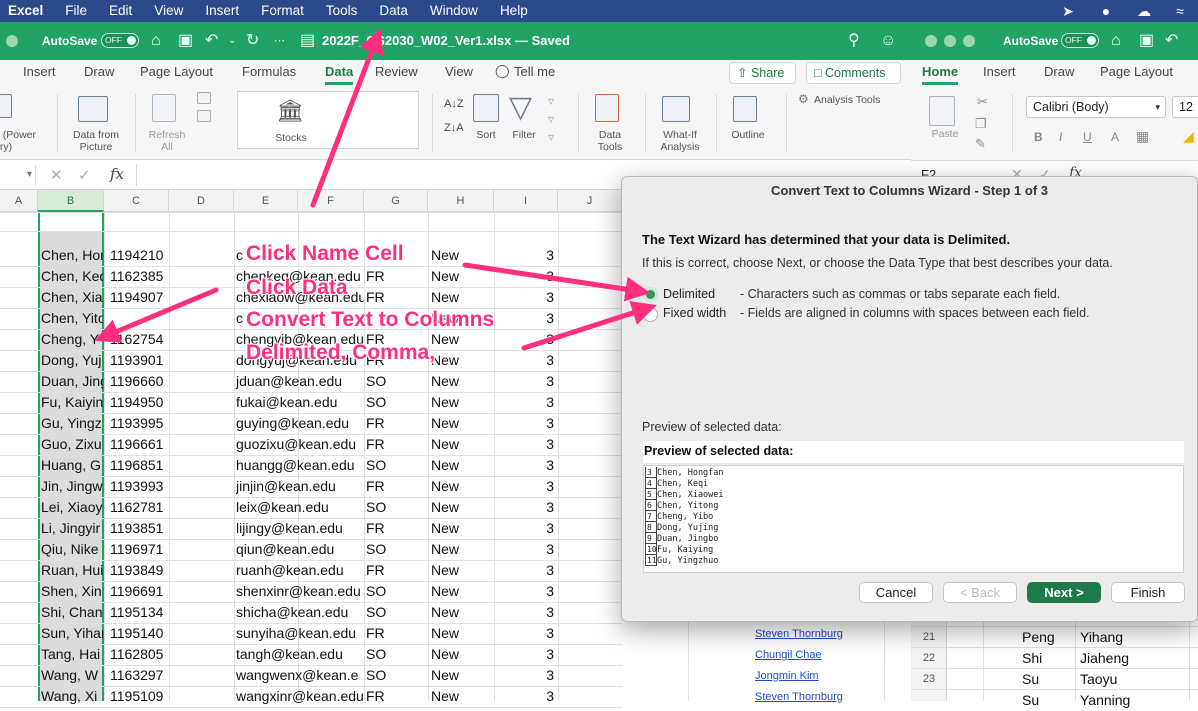 Image resolution: width=1198 pixels, height=711 pixels. I want to click on annotation-step-1: Click Name Cell, so click(325, 253).